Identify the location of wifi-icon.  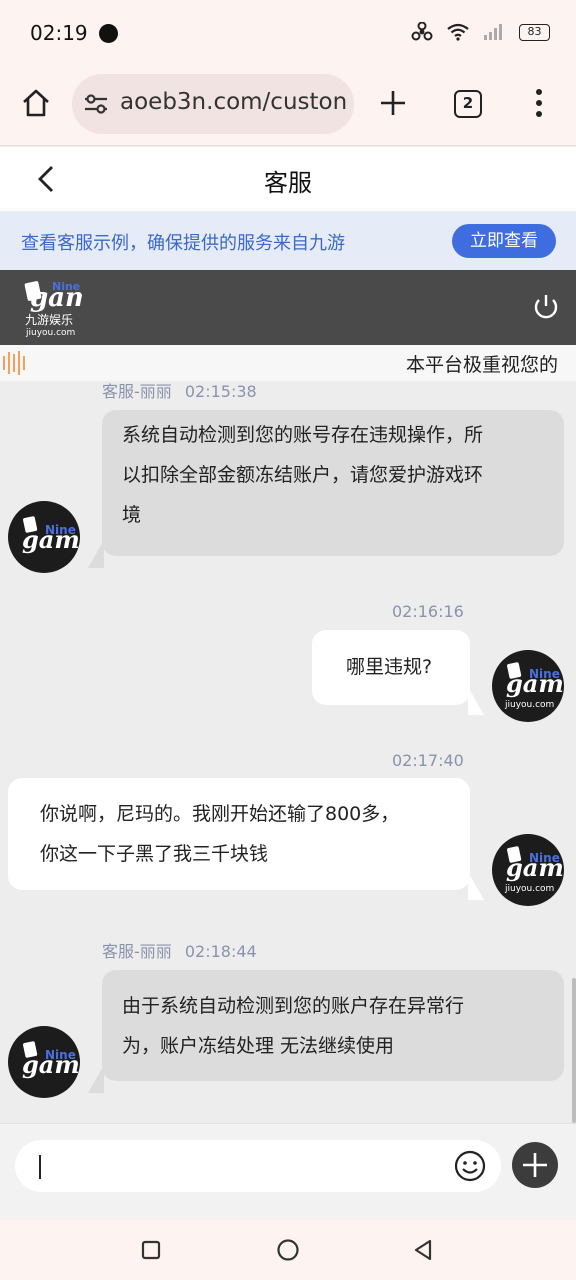
(458, 32).